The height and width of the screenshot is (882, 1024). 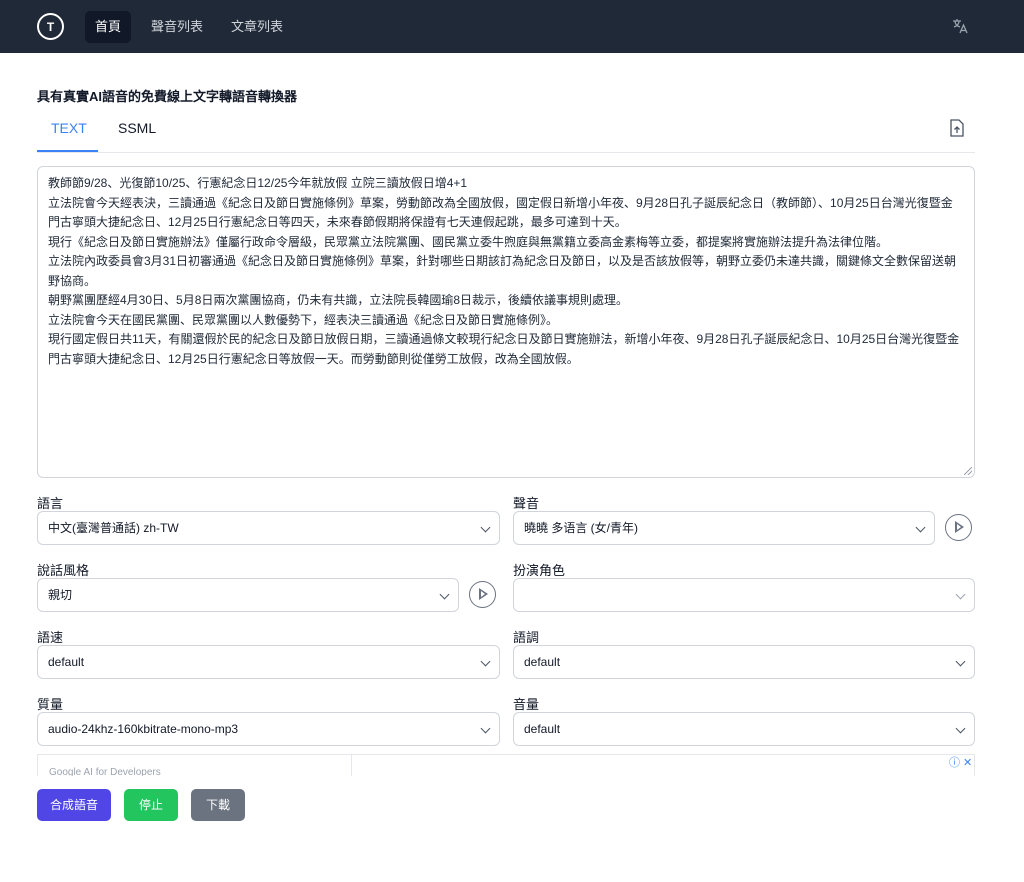 What do you see at coordinates (744, 595) in the screenshot?
I see `role-select` at bounding box center [744, 595].